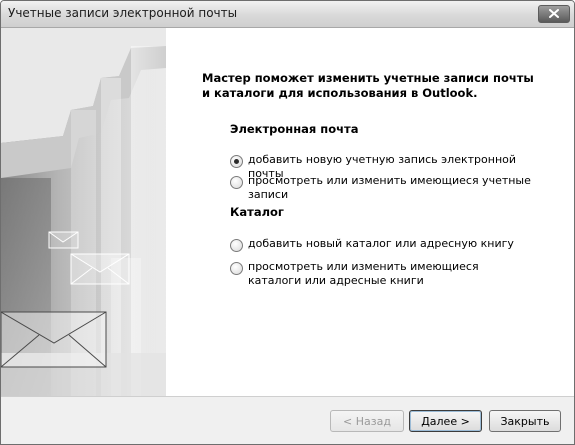 The height and width of the screenshot is (445, 575). What do you see at coordinates (236, 245) in the screenshot?
I see `radio-add-directory` at bounding box center [236, 245].